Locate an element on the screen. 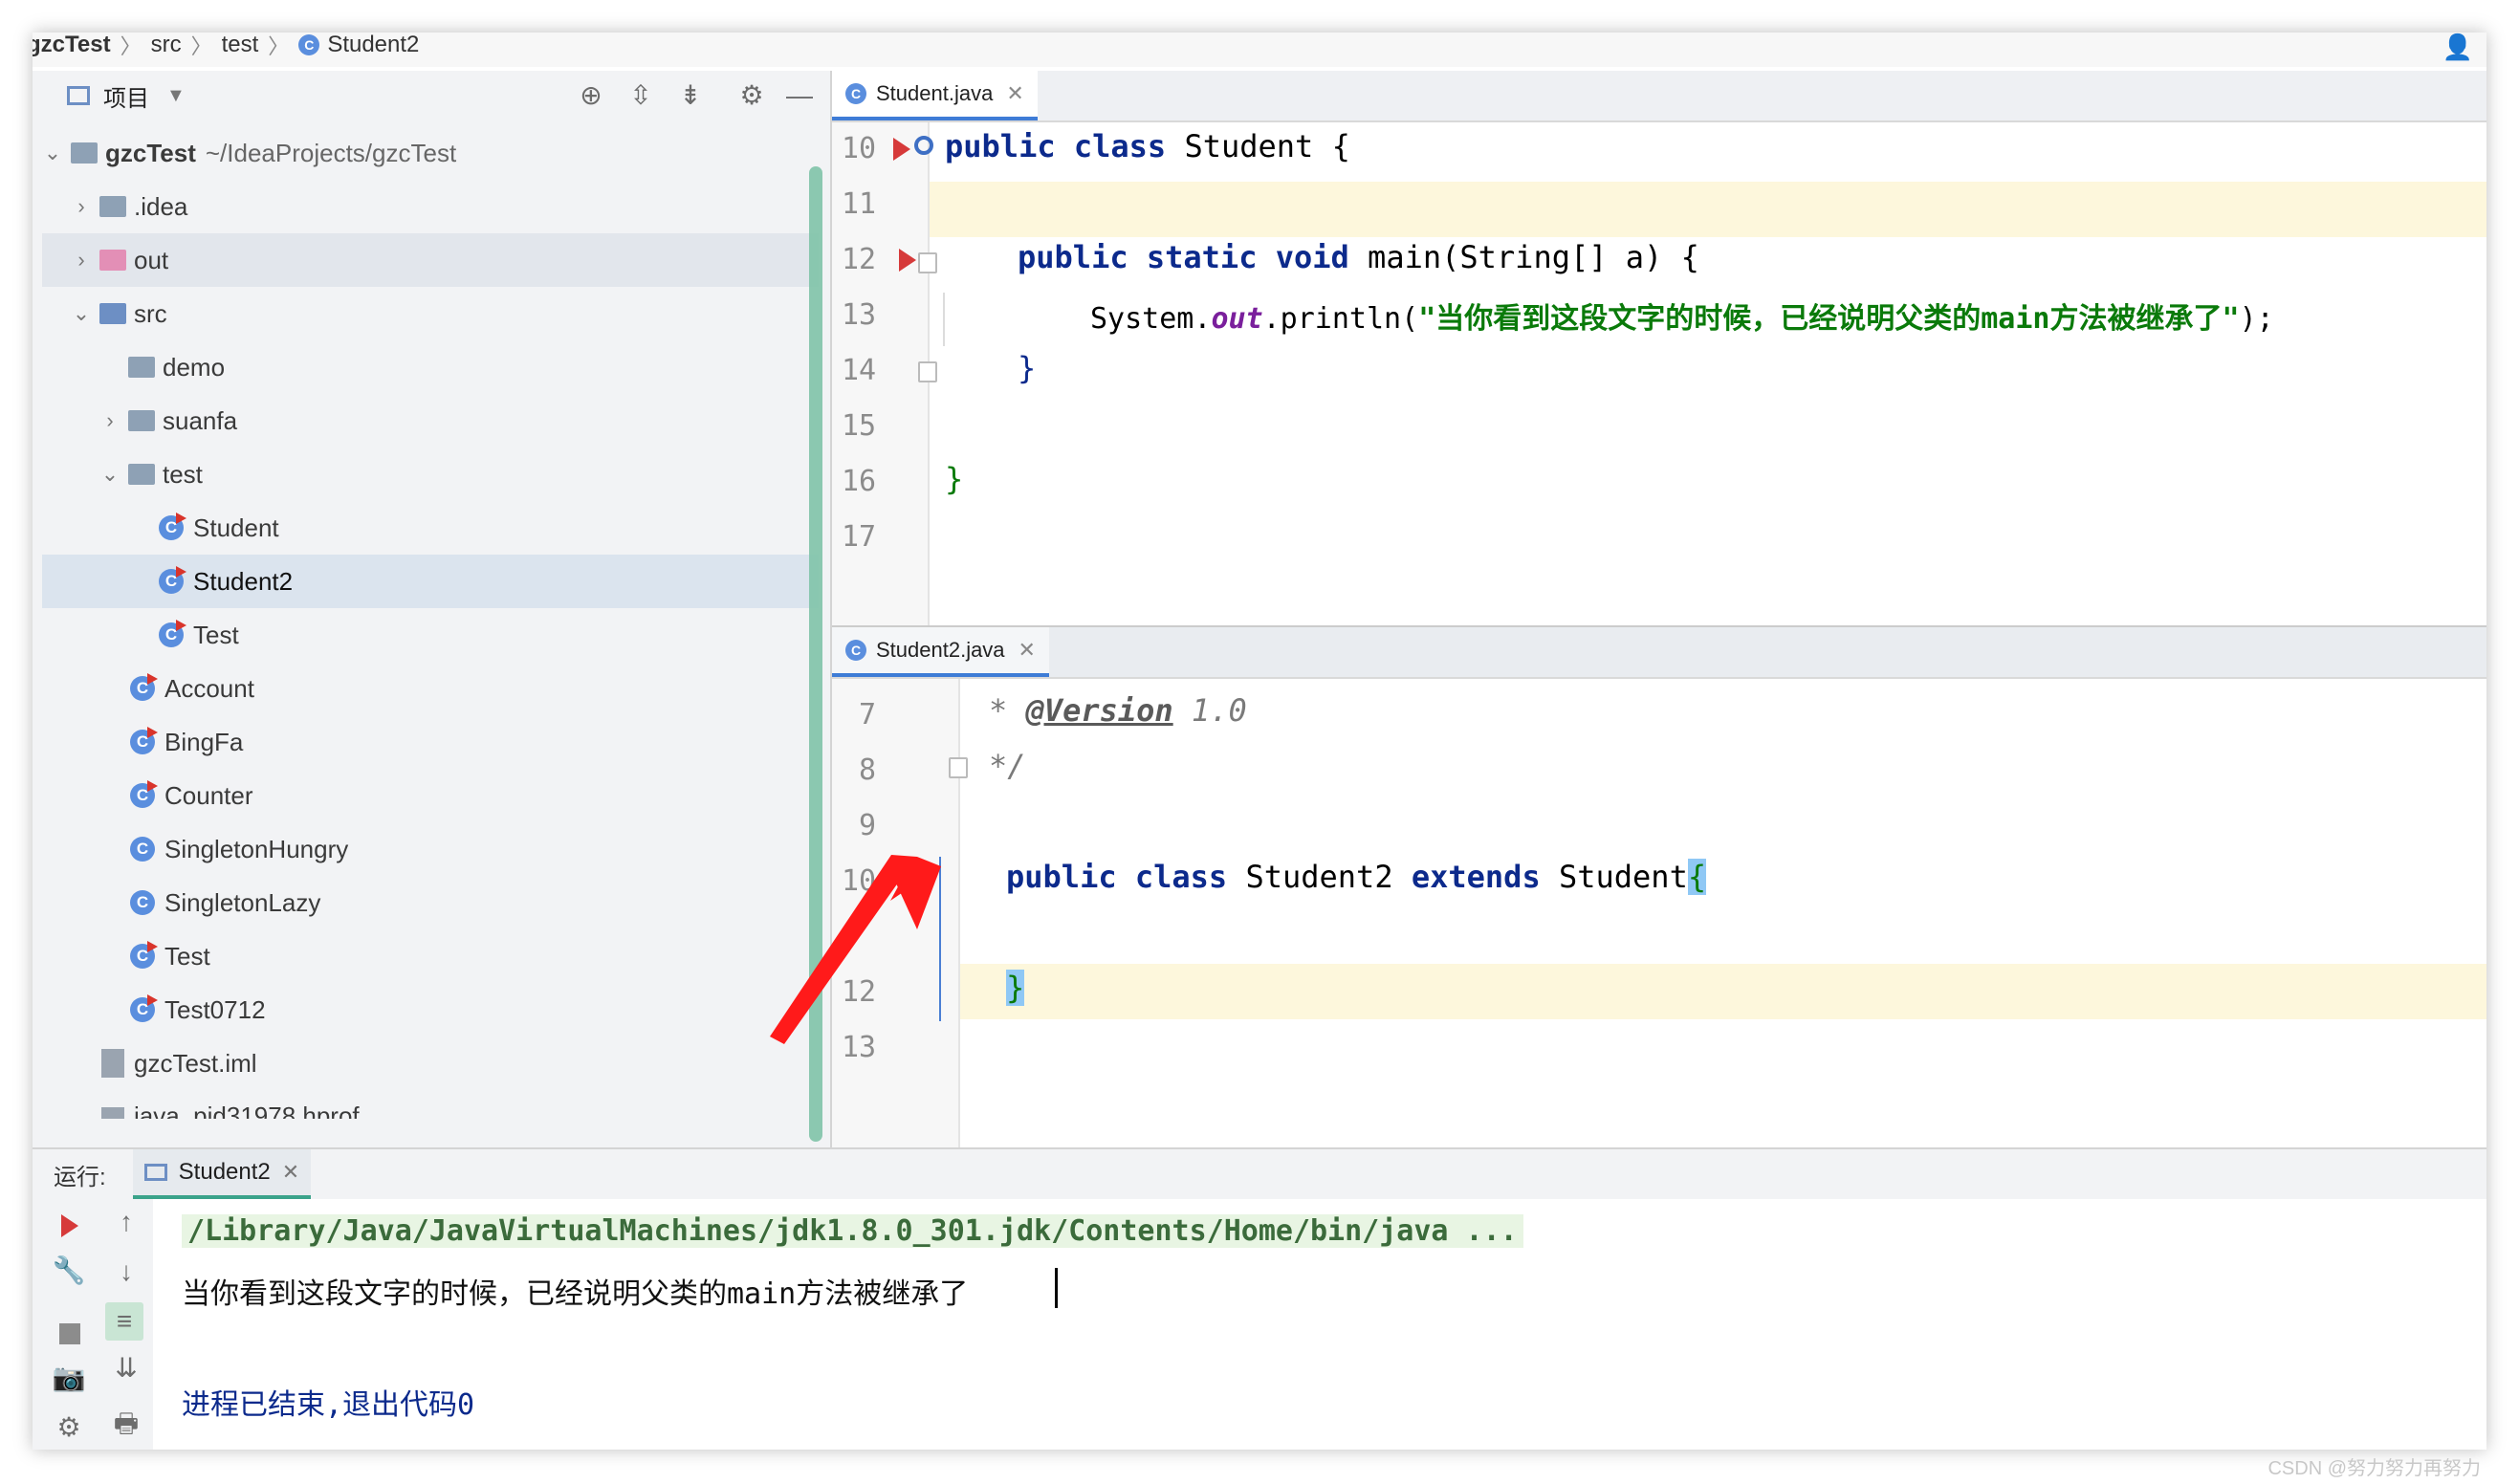 The width and height of the screenshot is (2519, 1484). chevron-right-icon: 〉 is located at coordinates (131, 46).